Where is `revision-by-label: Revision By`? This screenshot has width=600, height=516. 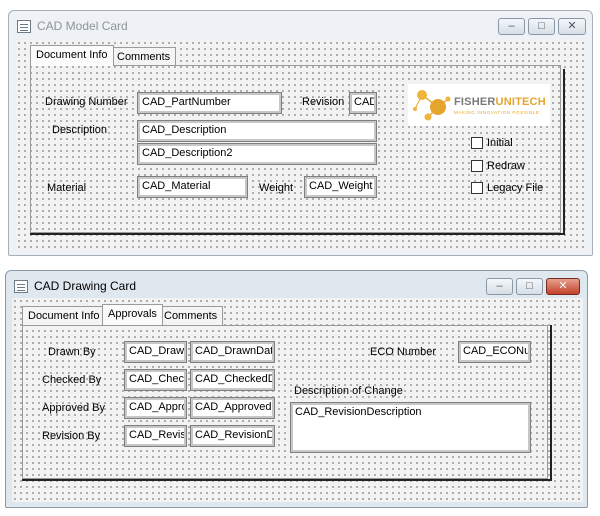
revision-by-label: Revision By is located at coordinates (71, 436).